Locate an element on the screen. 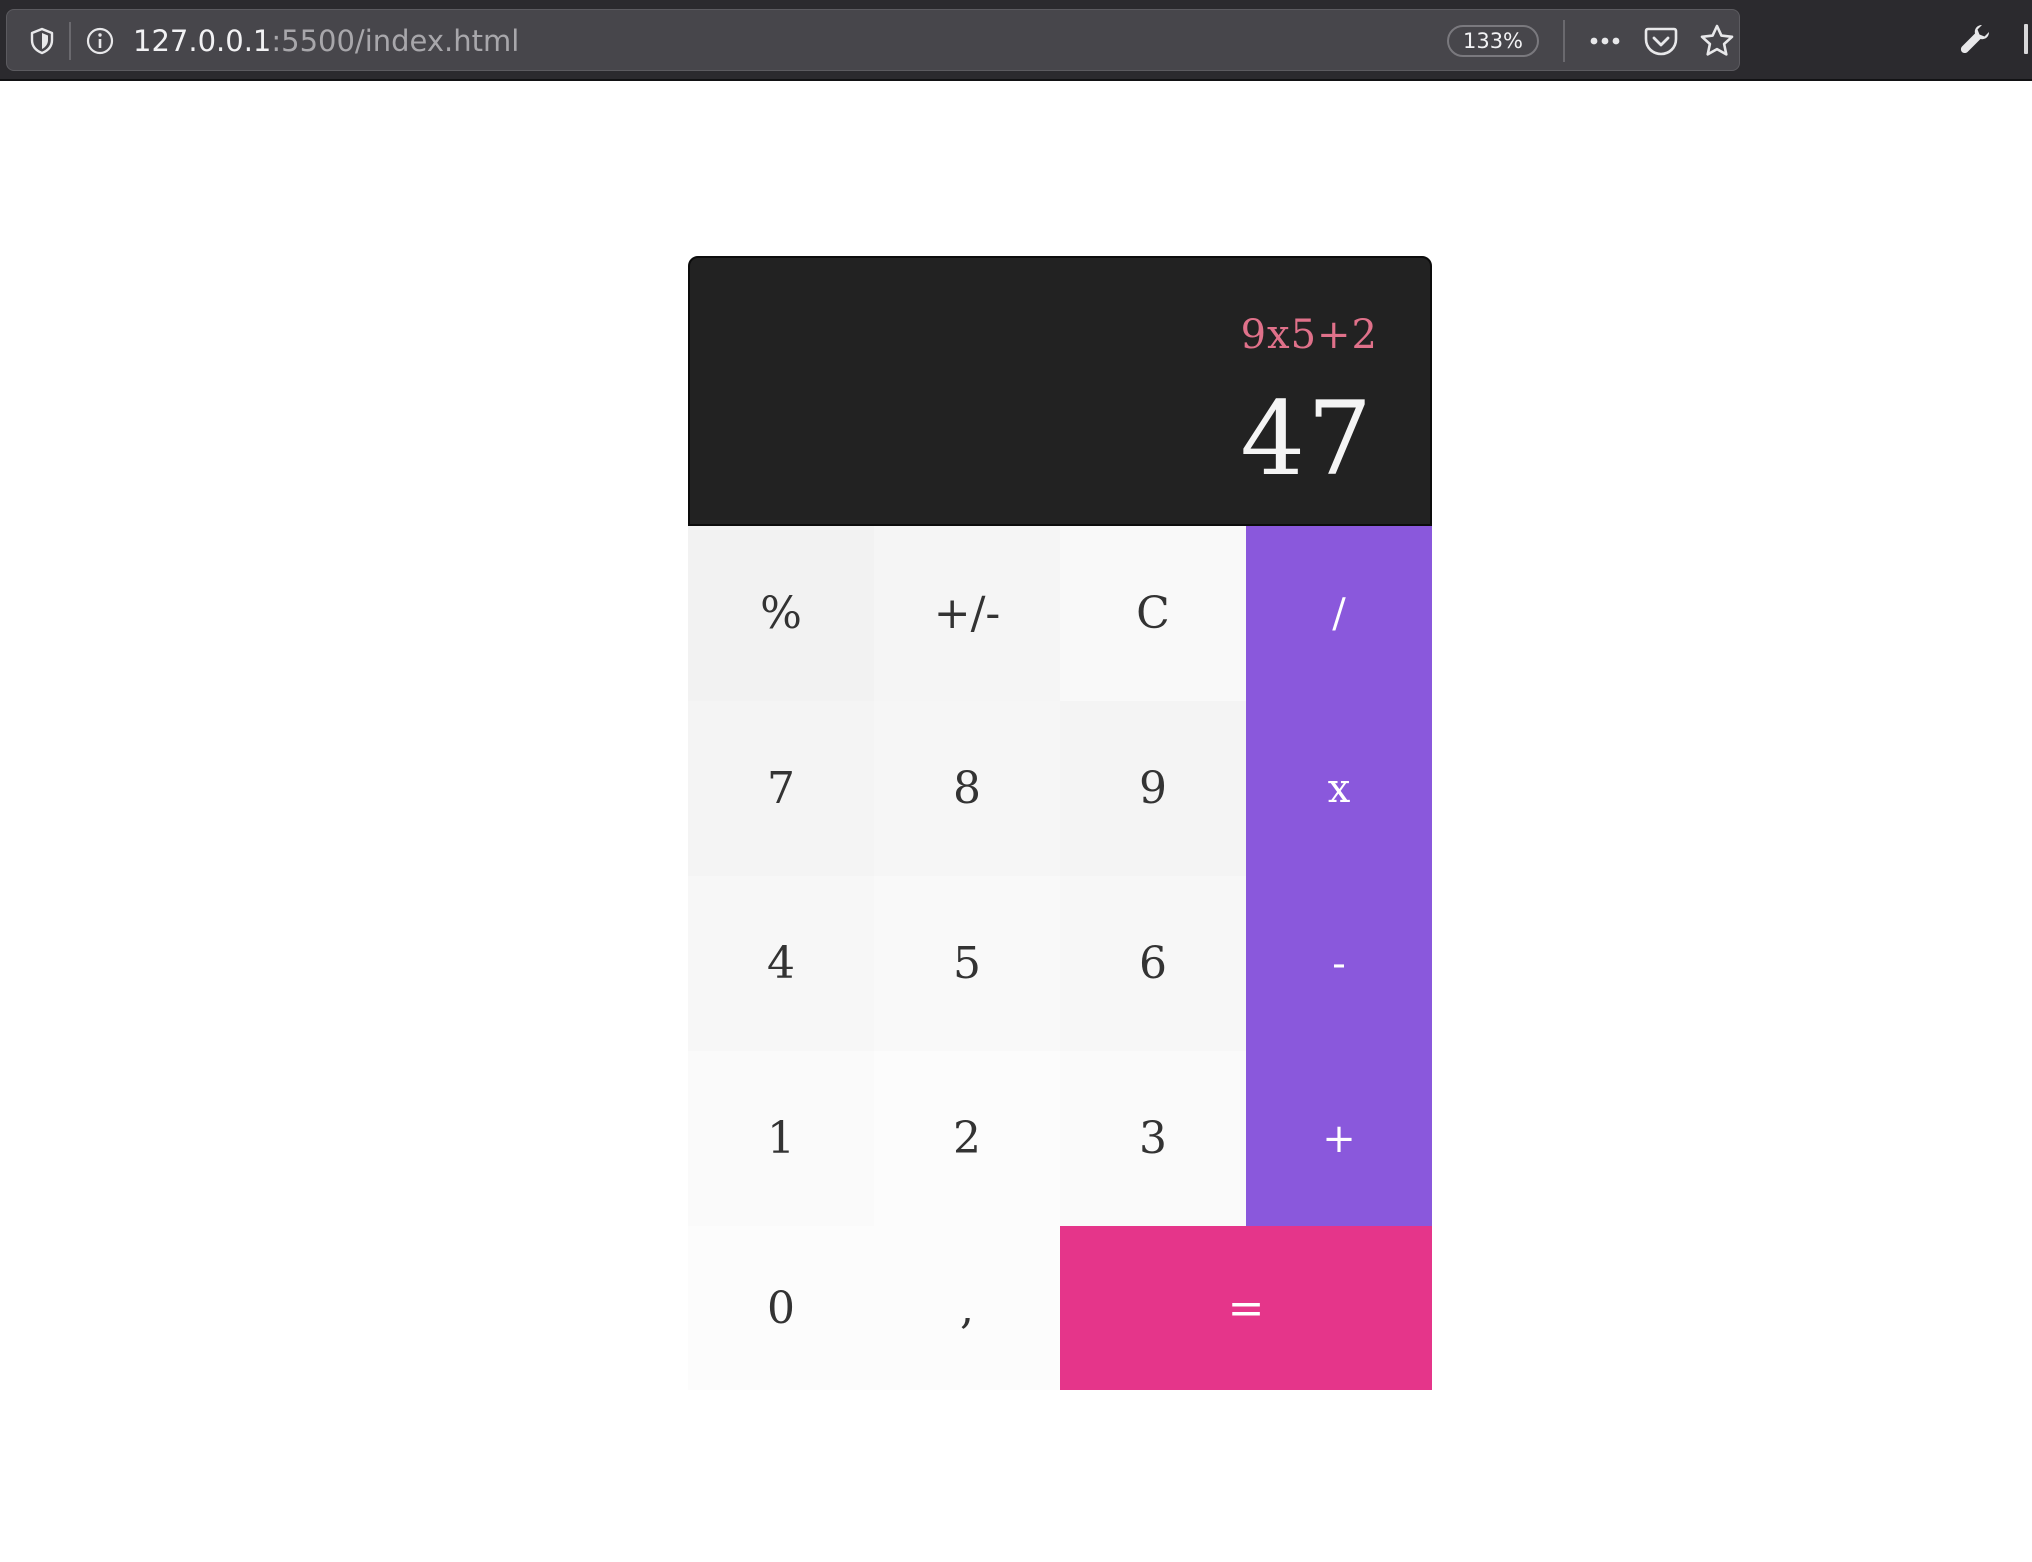  digit-6-button: 6 is located at coordinates (1153, 963).